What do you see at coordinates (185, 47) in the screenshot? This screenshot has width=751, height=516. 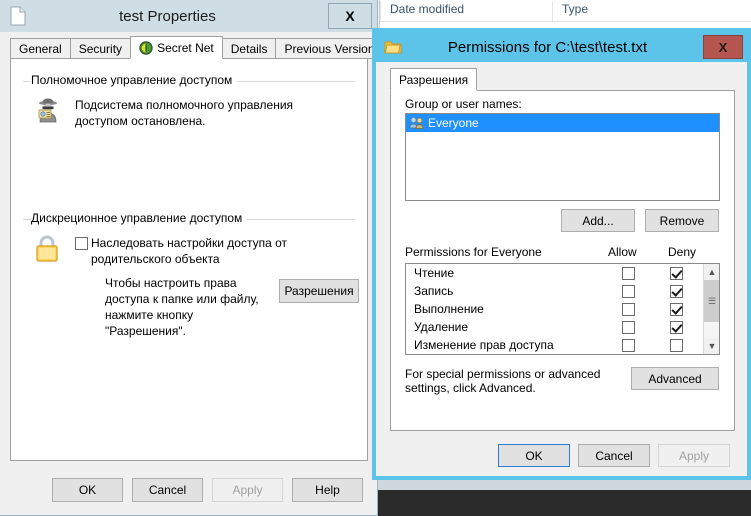 I see `tab-label: Secret Net` at bounding box center [185, 47].